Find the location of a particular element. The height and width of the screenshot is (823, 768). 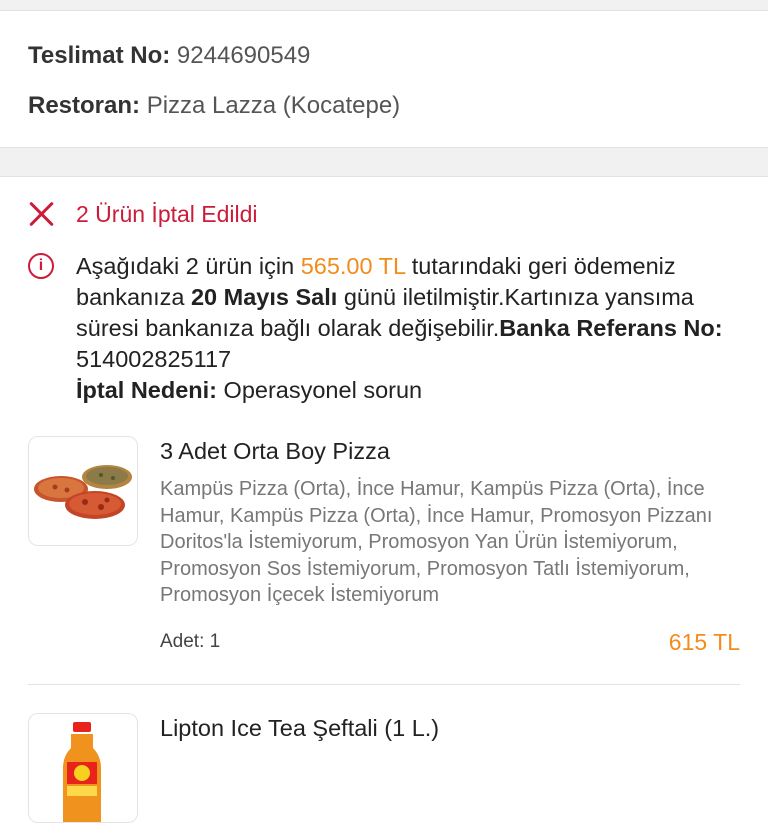

item-quantity: Adet: 1 is located at coordinates (190, 642).